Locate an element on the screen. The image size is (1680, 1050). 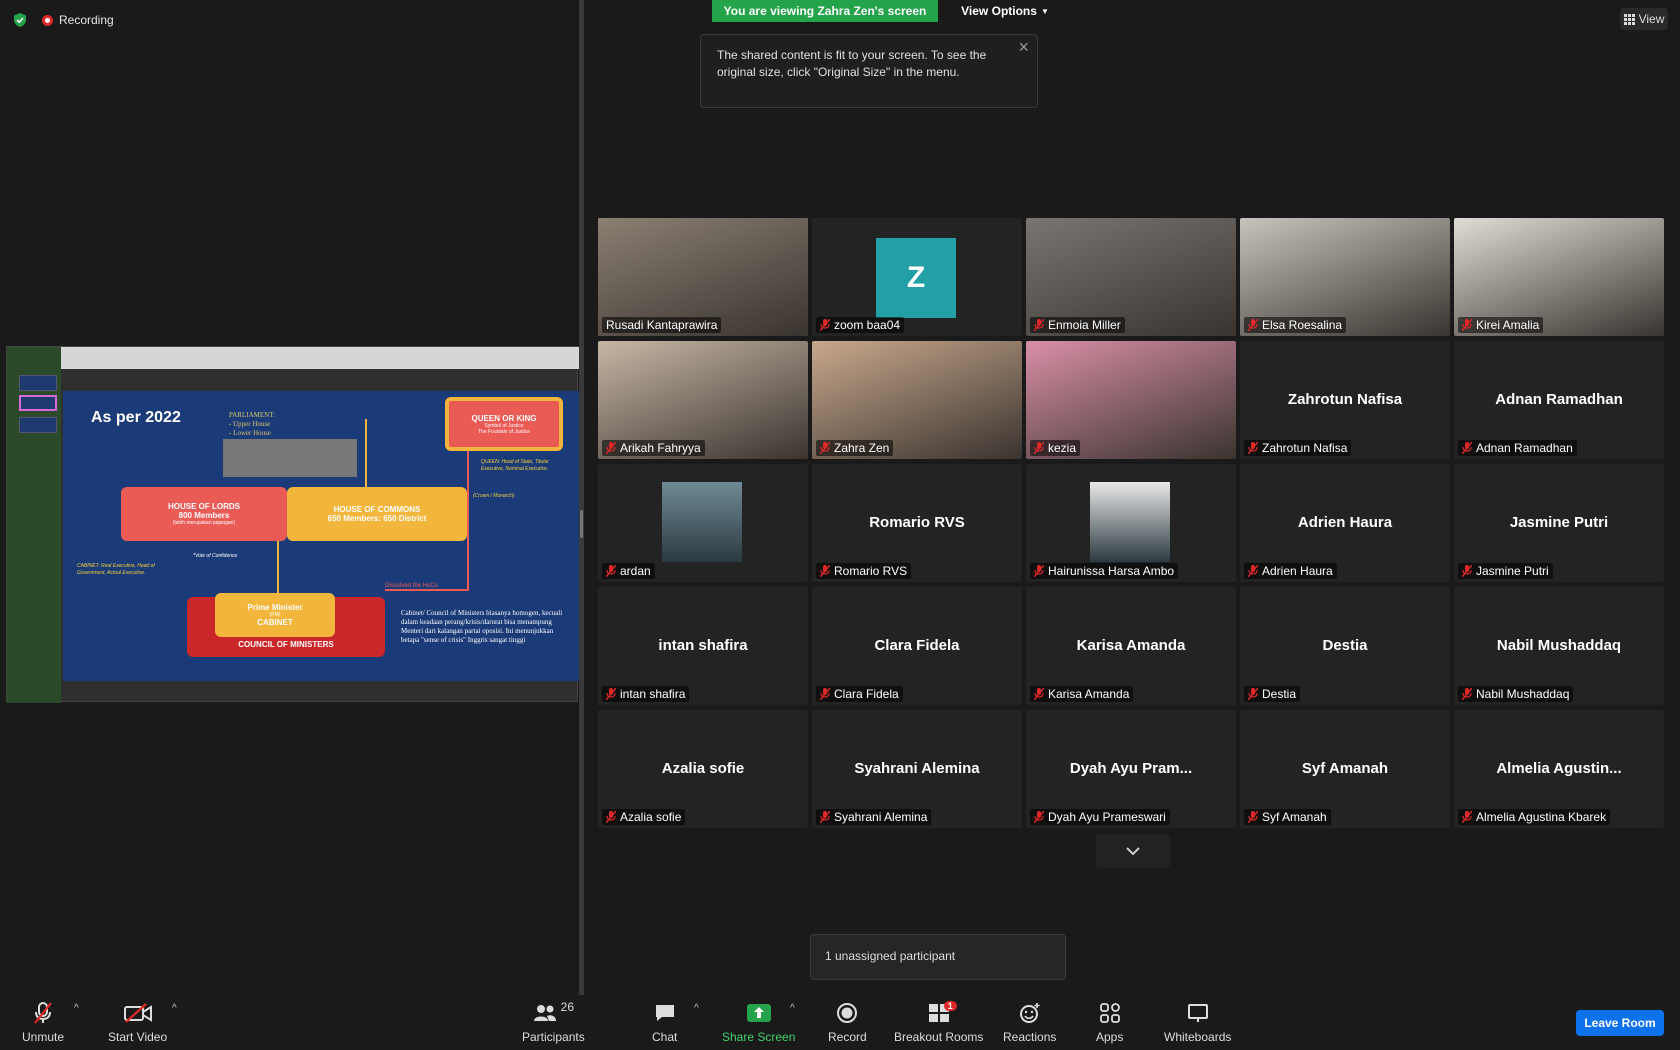
close-icon: × is located at coordinates (1023, 47).